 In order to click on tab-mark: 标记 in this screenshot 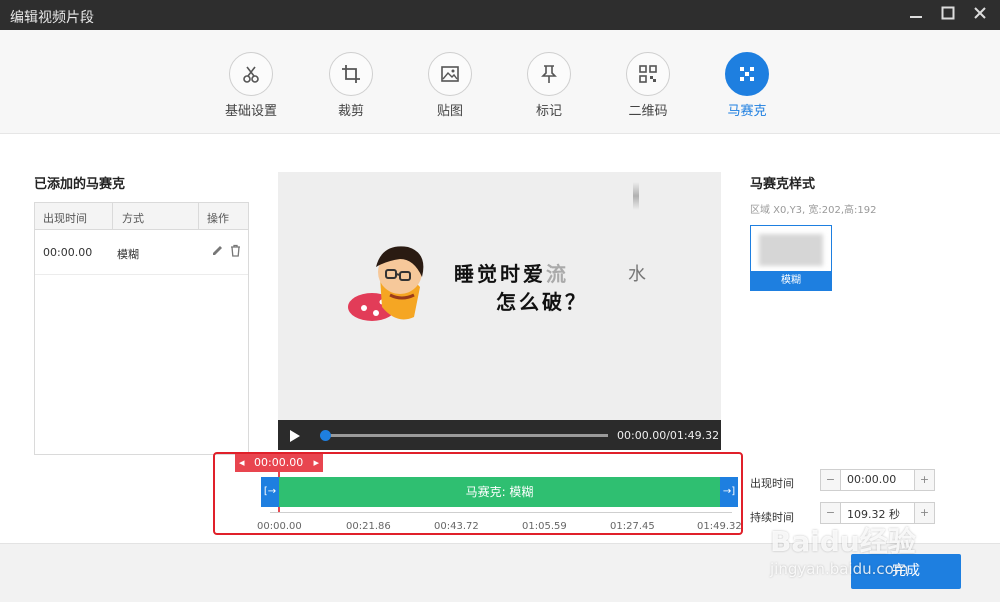, I will do `click(549, 85)`.